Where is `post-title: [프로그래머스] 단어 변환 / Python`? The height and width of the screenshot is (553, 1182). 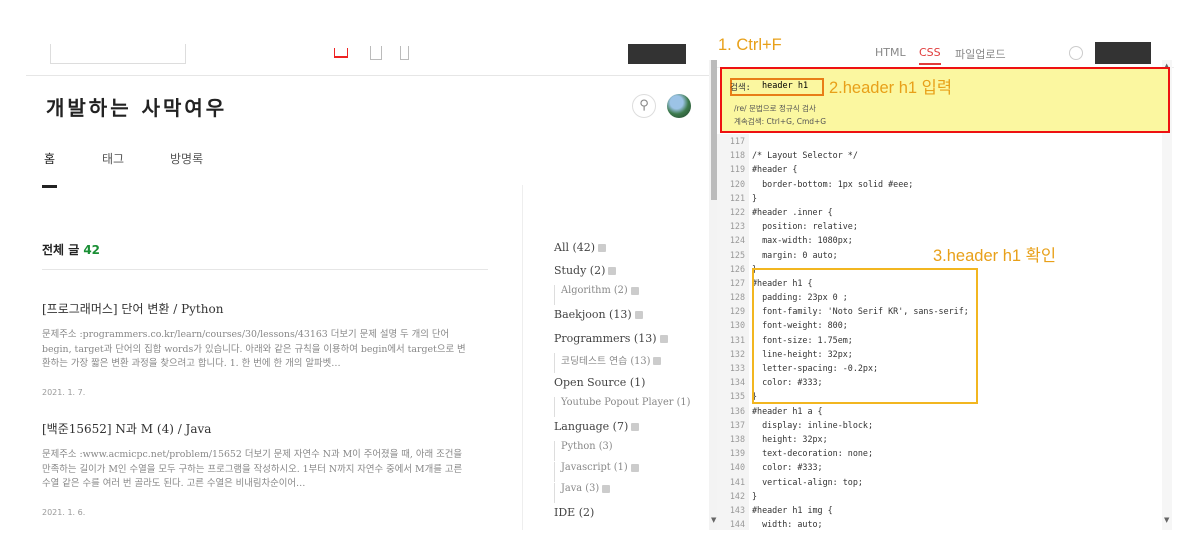
post-title: [프로그래머스] 단어 변환 / Python is located at coordinates (256, 308).